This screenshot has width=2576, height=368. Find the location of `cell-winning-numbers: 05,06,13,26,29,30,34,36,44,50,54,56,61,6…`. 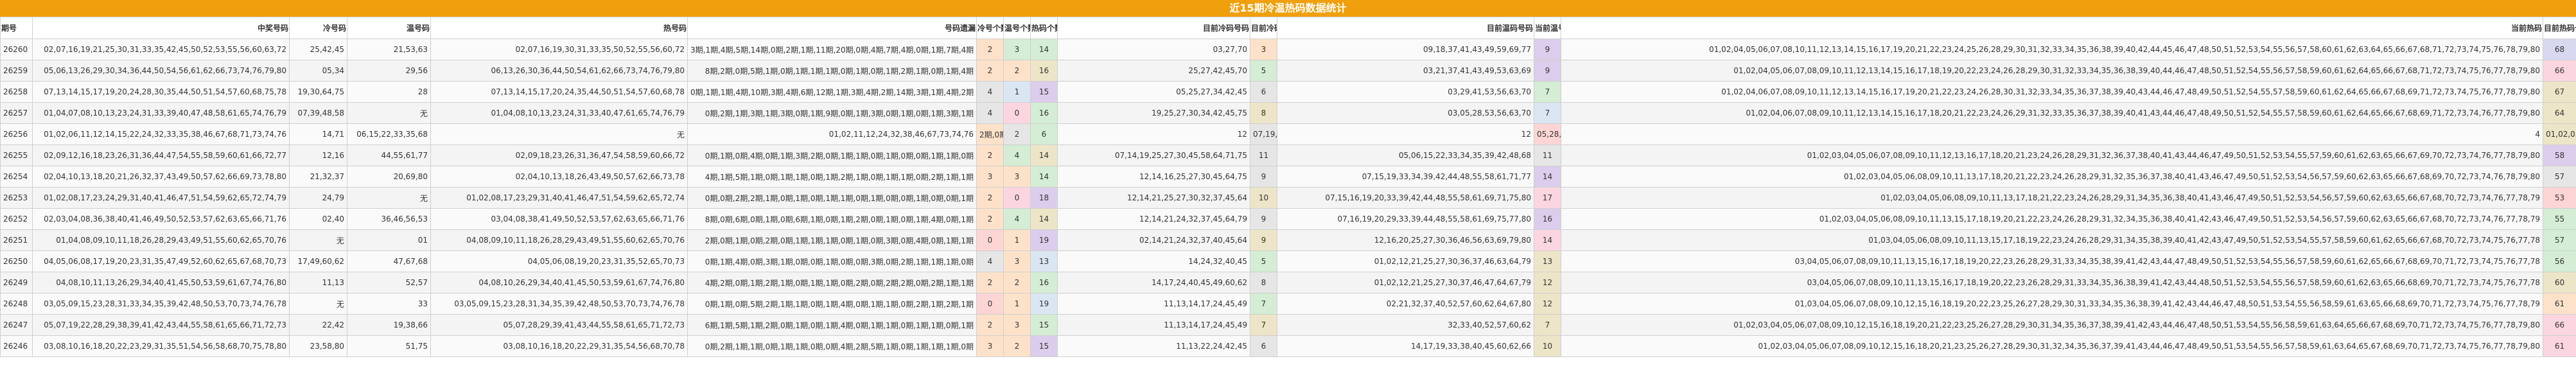

cell-winning-numbers: 05,06,13,26,29,30,34,36,44,50,54,56,61,6… is located at coordinates (161, 71).